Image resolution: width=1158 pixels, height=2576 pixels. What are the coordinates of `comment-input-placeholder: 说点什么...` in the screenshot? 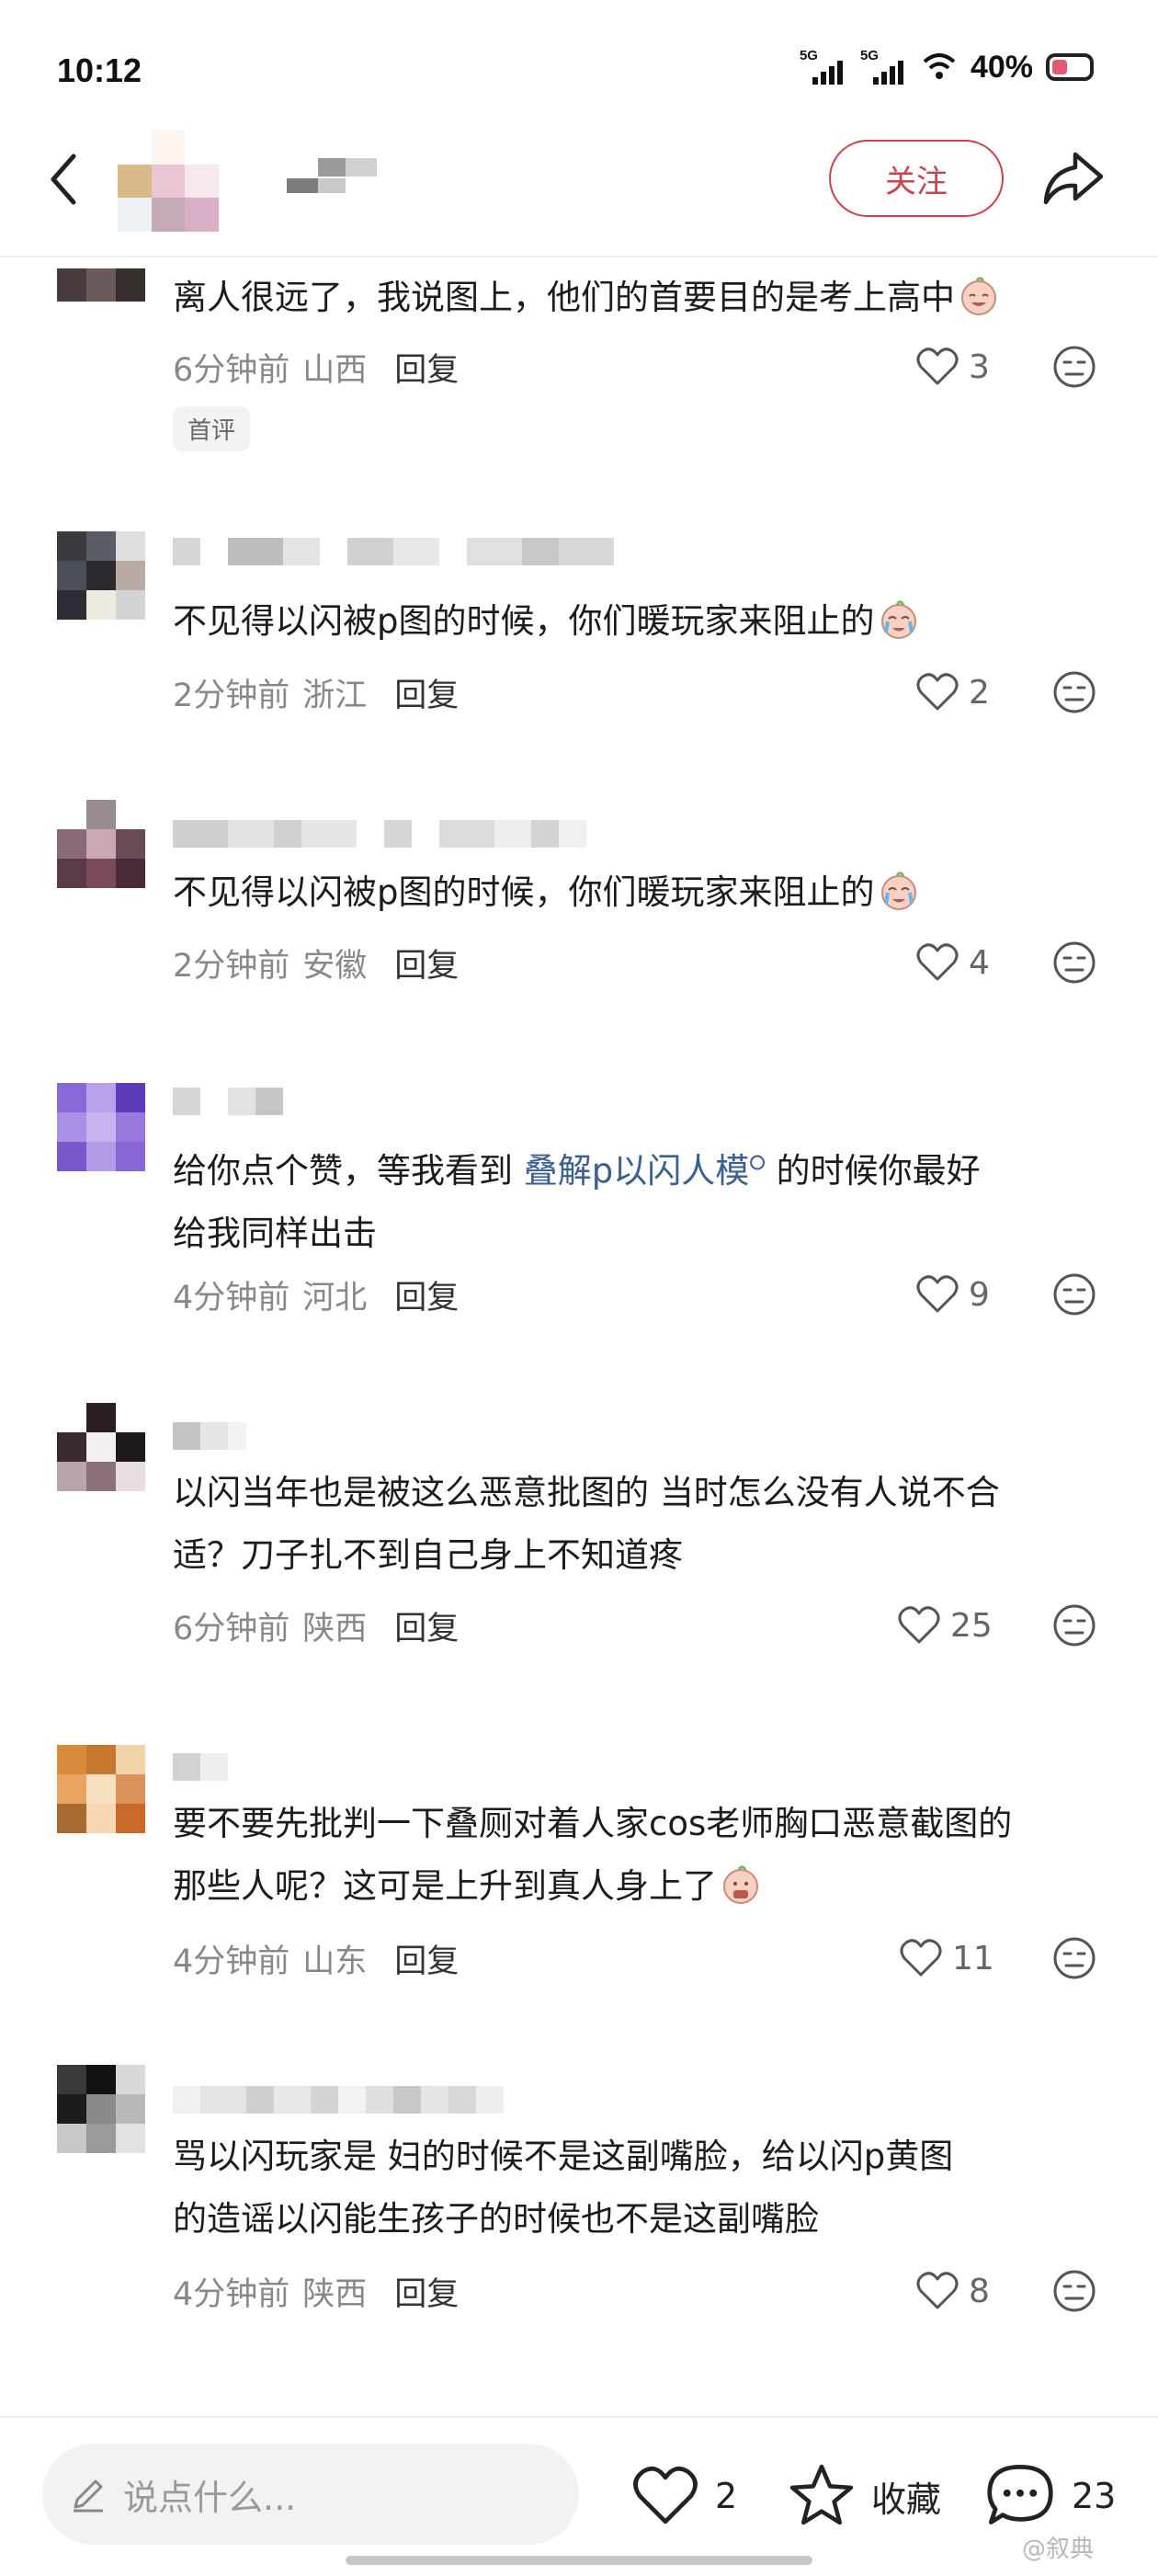 It's located at (210, 2497).